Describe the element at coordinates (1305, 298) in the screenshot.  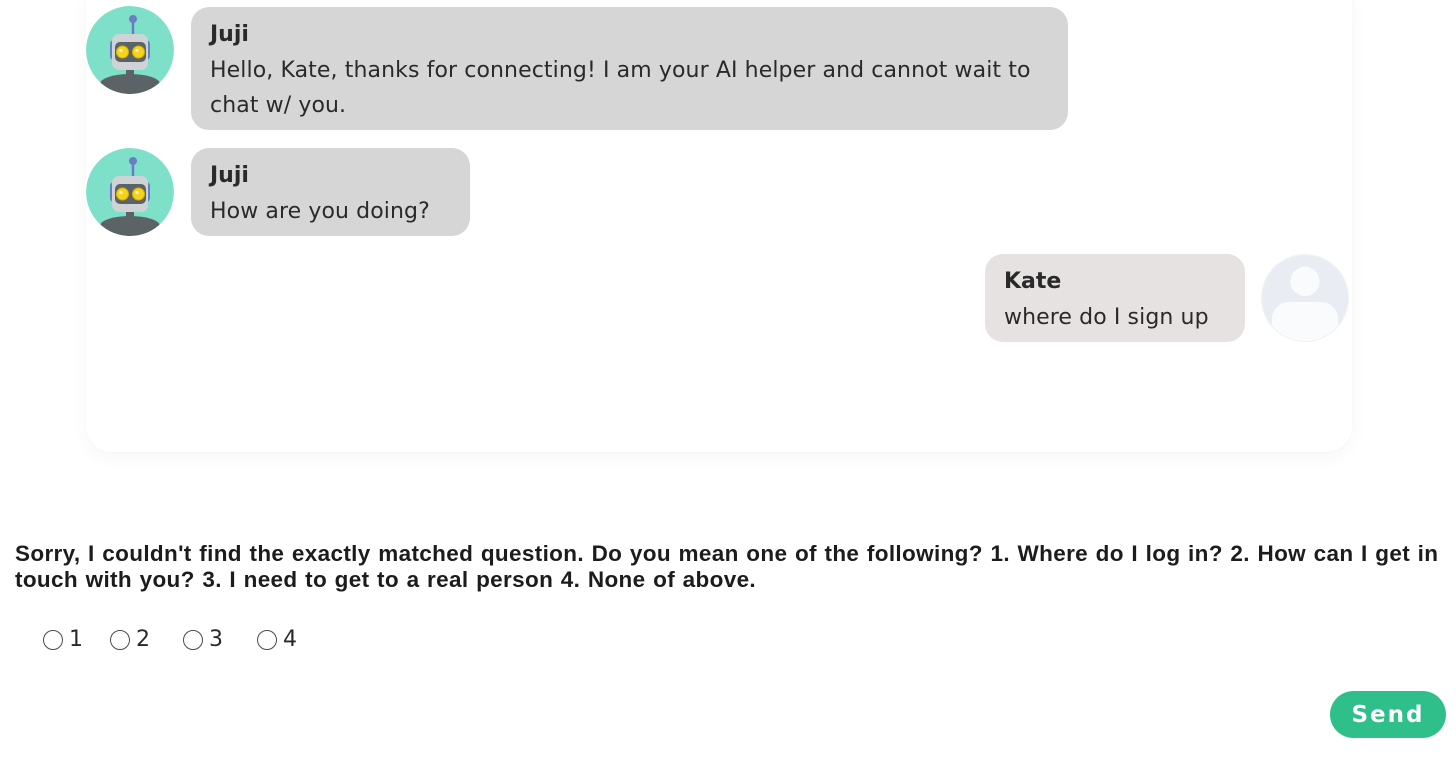
I see `user-silhouette-icon` at that location.